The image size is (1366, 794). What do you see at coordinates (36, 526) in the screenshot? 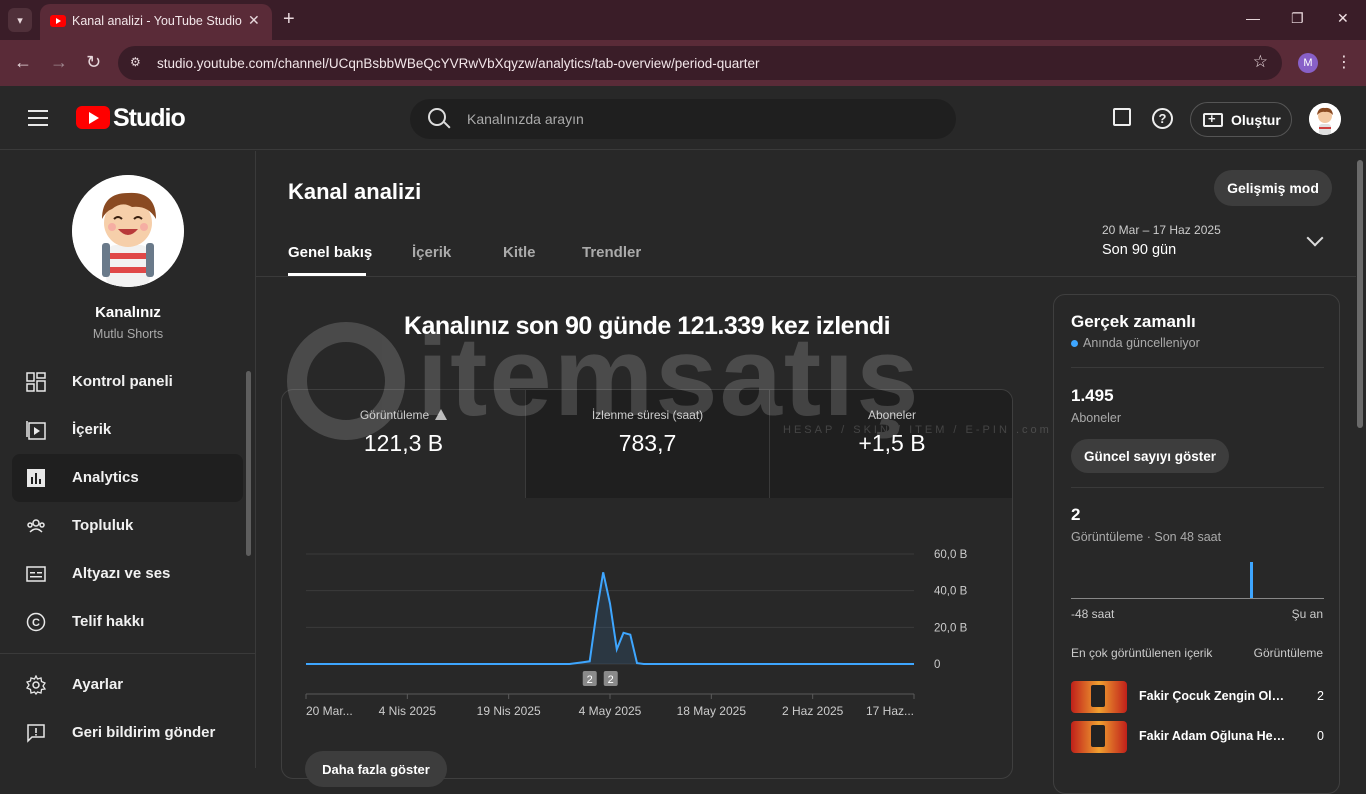
I see `community-icon` at bounding box center [36, 526].